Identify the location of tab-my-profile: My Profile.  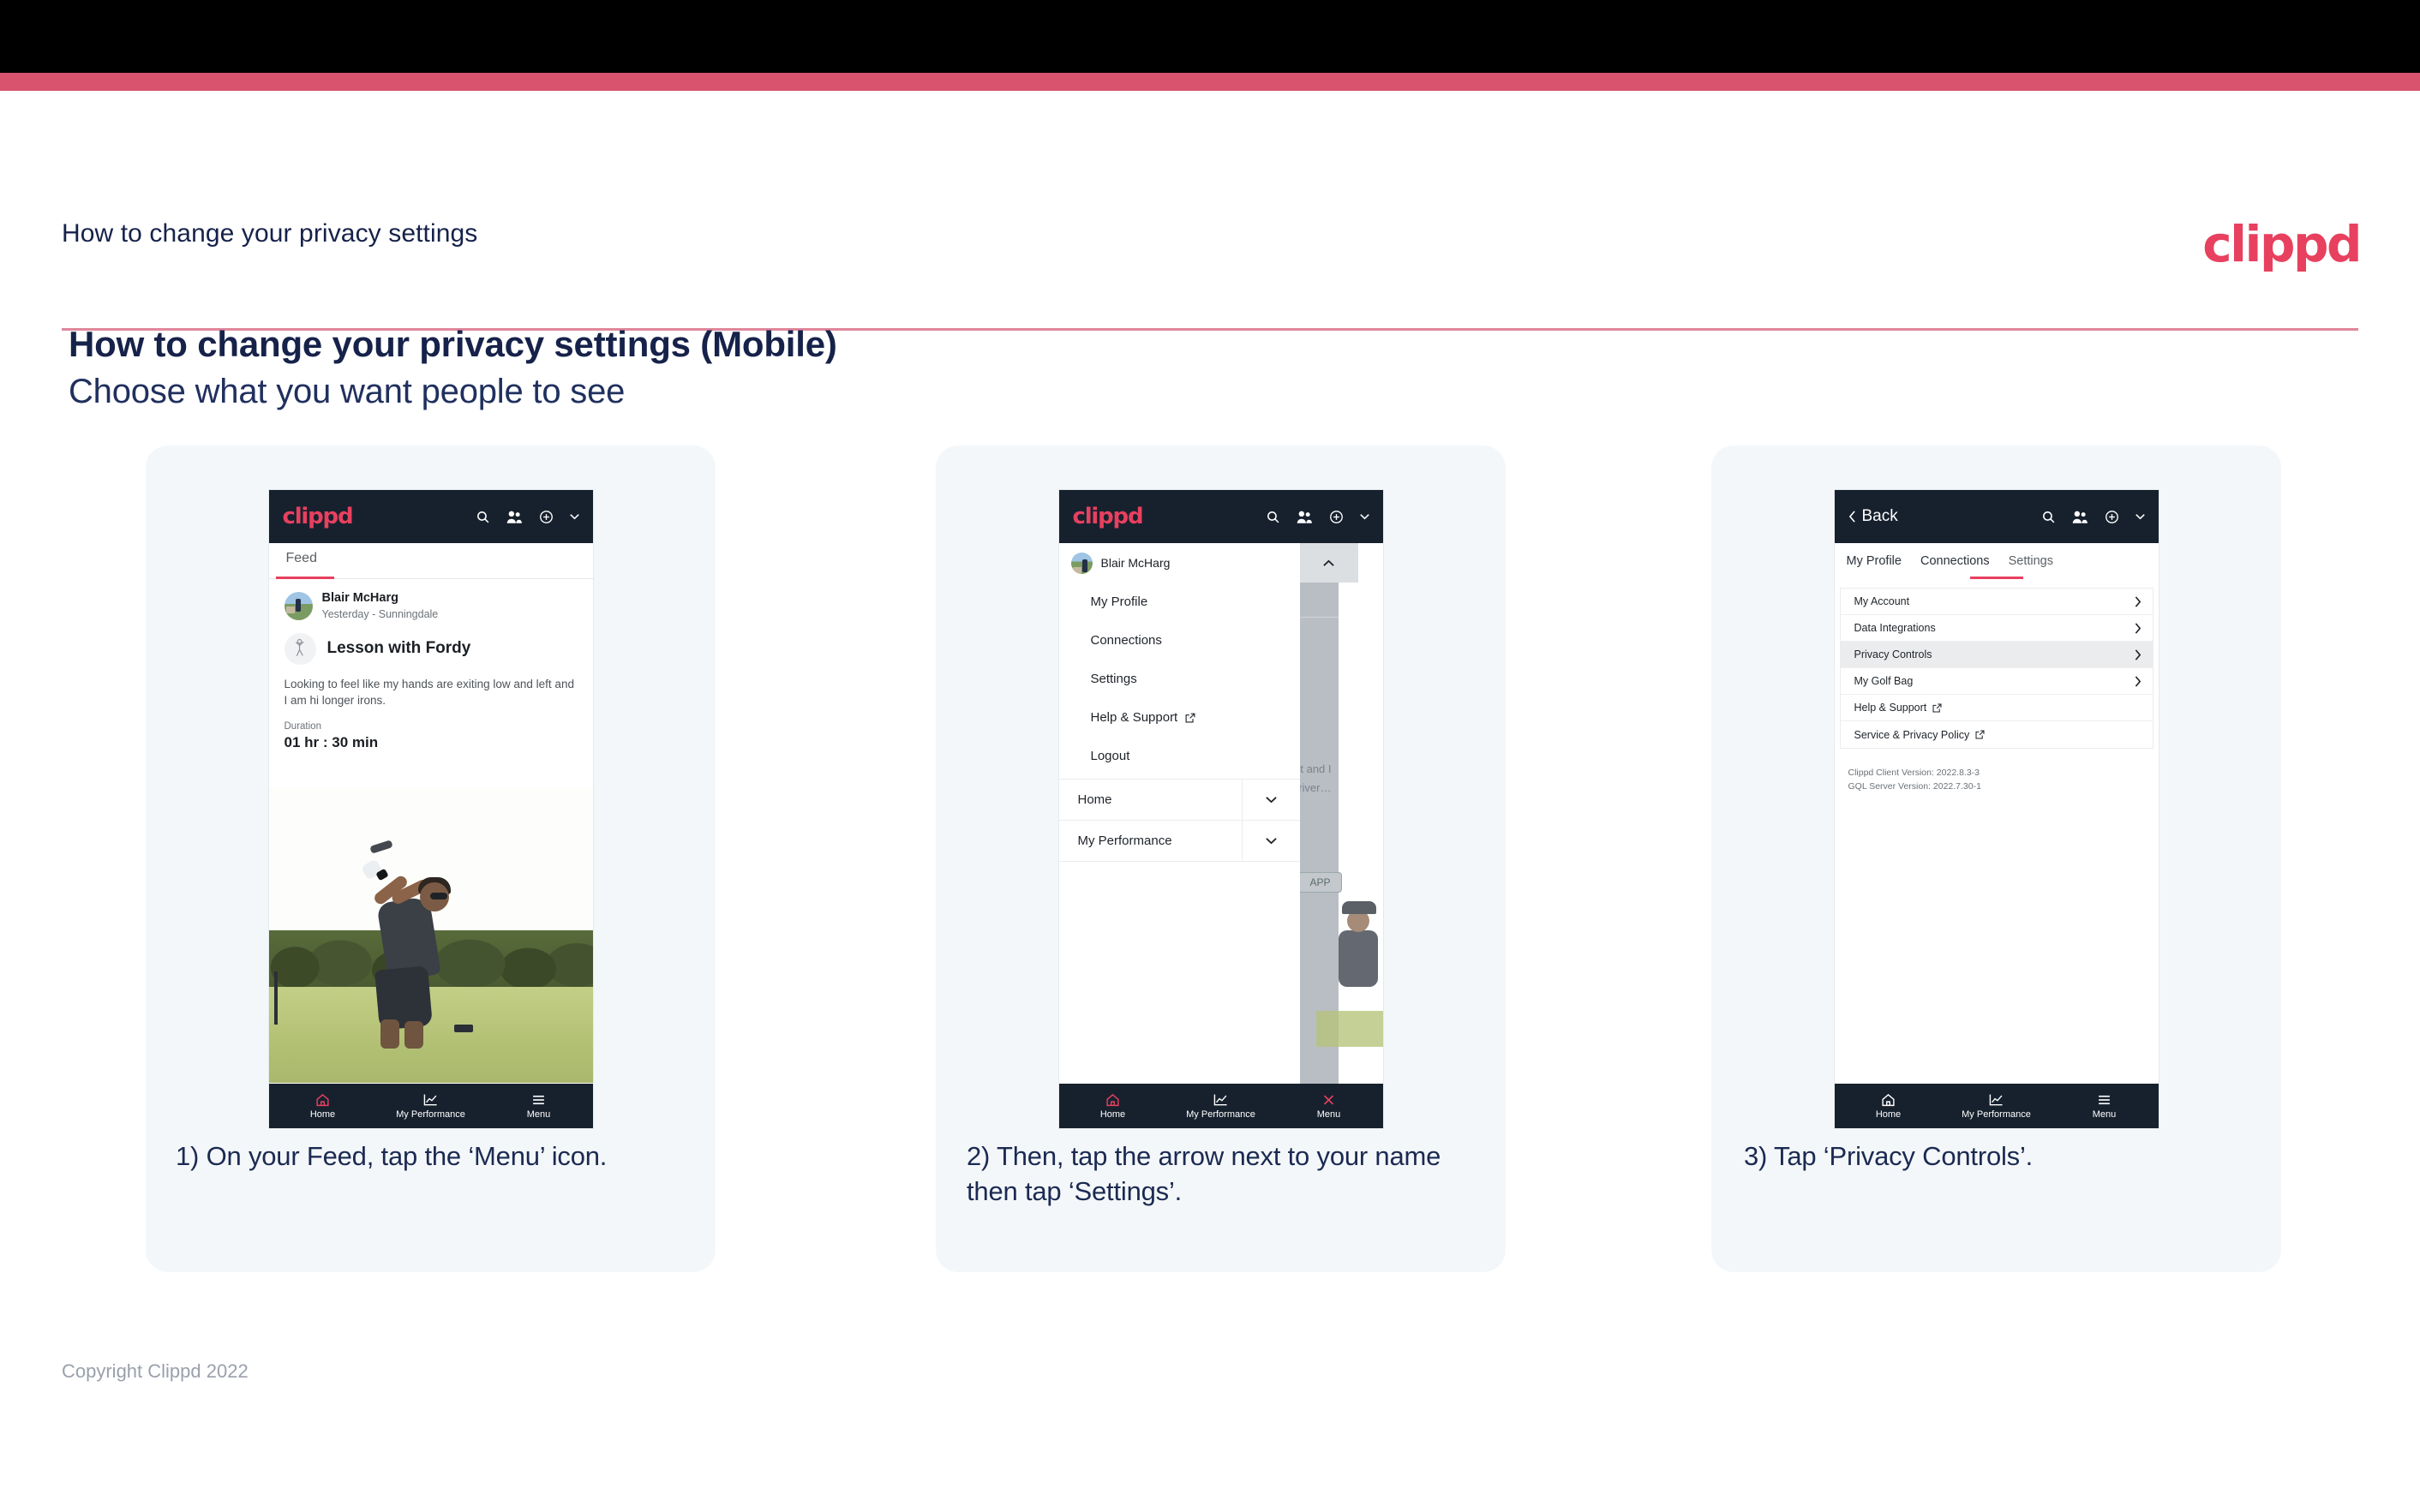
(1875, 556).